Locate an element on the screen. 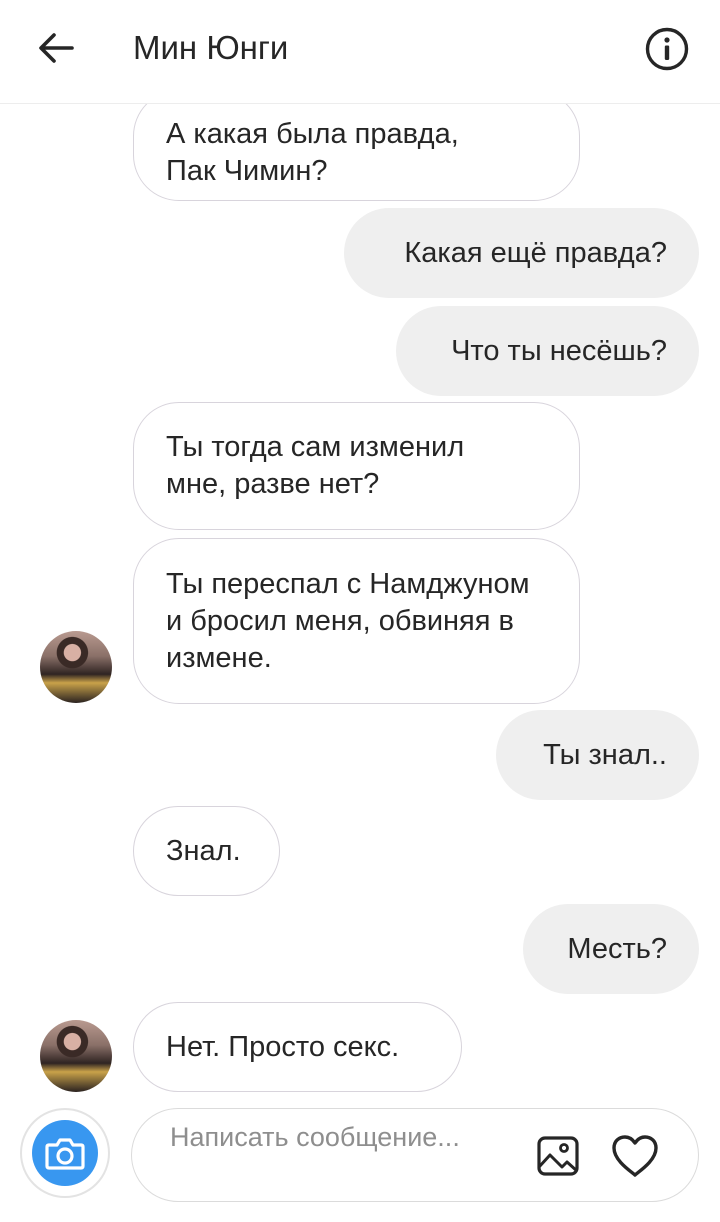 The width and height of the screenshot is (720, 1222). heart-icon is located at coordinates (635, 1156).